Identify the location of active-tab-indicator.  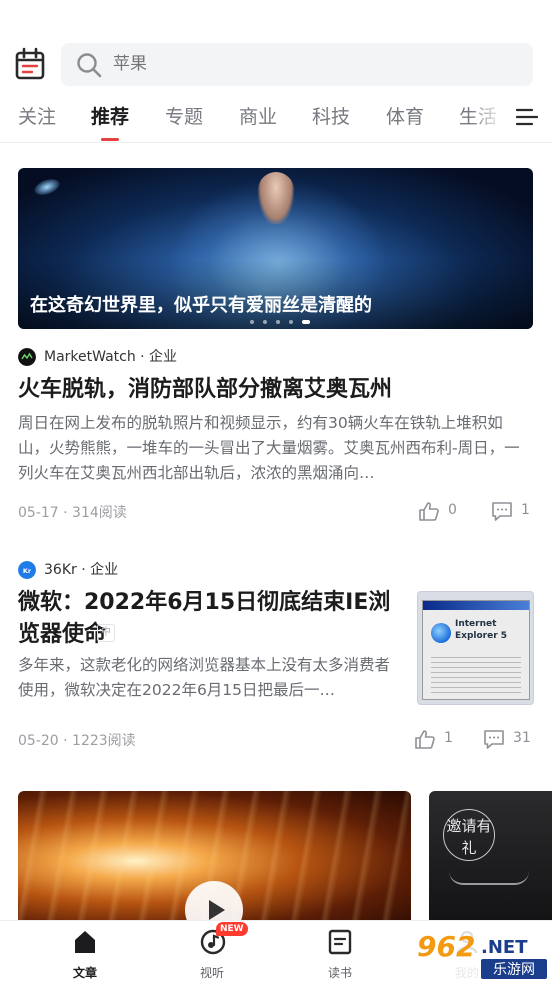
(110, 139).